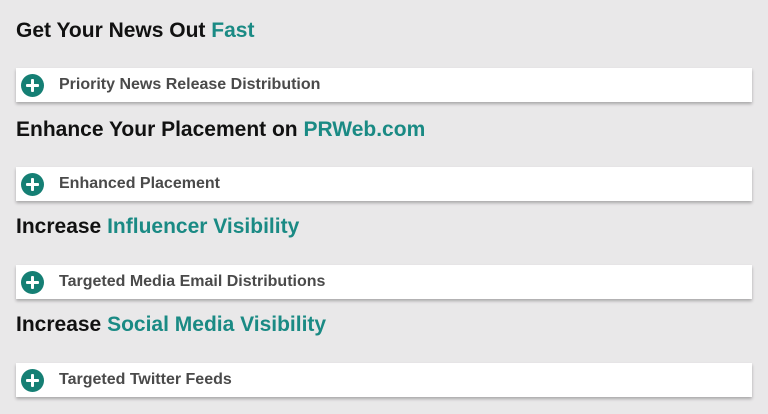  I want to click on accordion-item-enhanced-placement: Enhanced Placement, so click(384, 184).